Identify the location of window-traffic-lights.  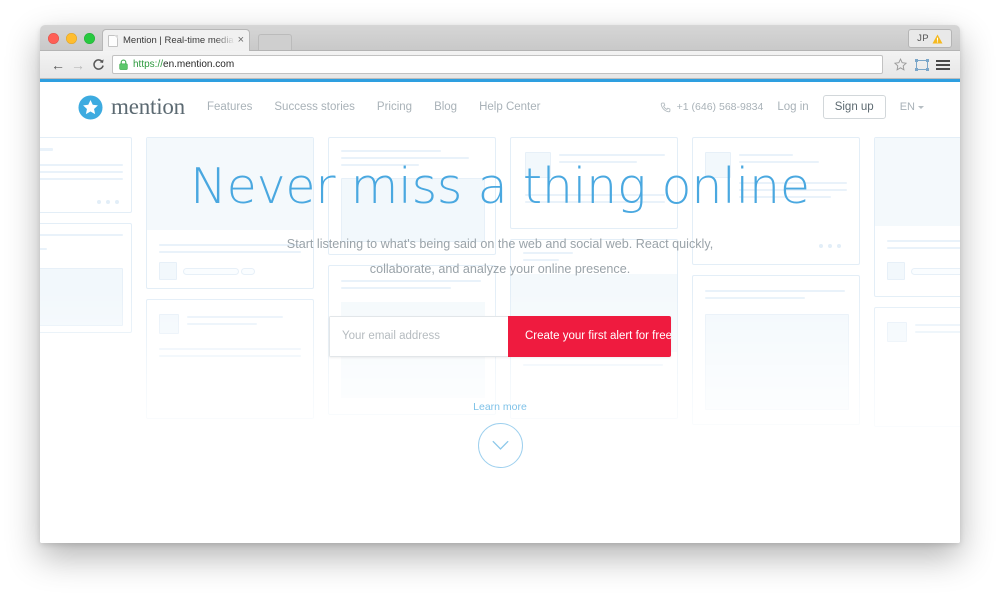
(71, 38).